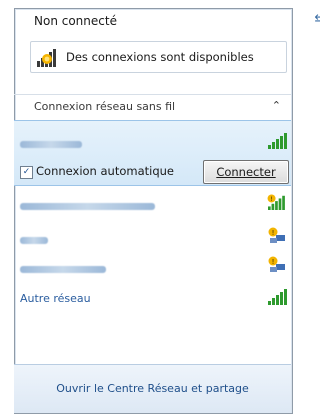 The height and width of the screenshot is (416, 320). I want to click on section-label: Connexion réseau sans fil, so click(105, 106).